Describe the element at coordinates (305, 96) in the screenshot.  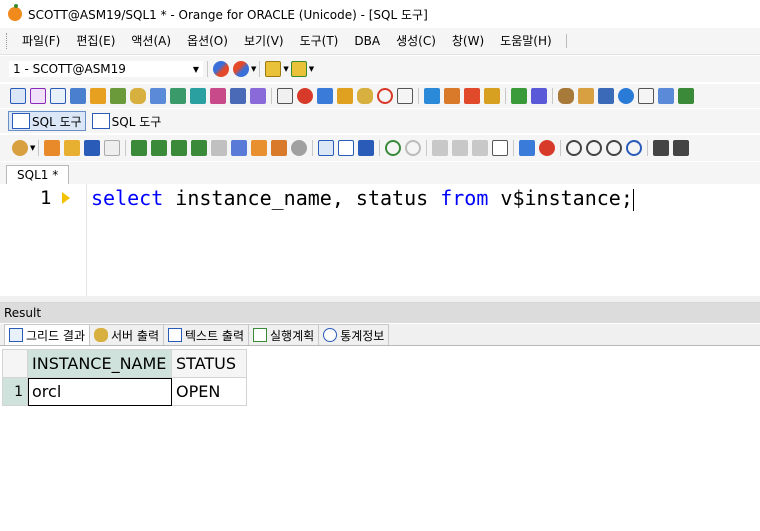
I see `gear-icon` at that location.